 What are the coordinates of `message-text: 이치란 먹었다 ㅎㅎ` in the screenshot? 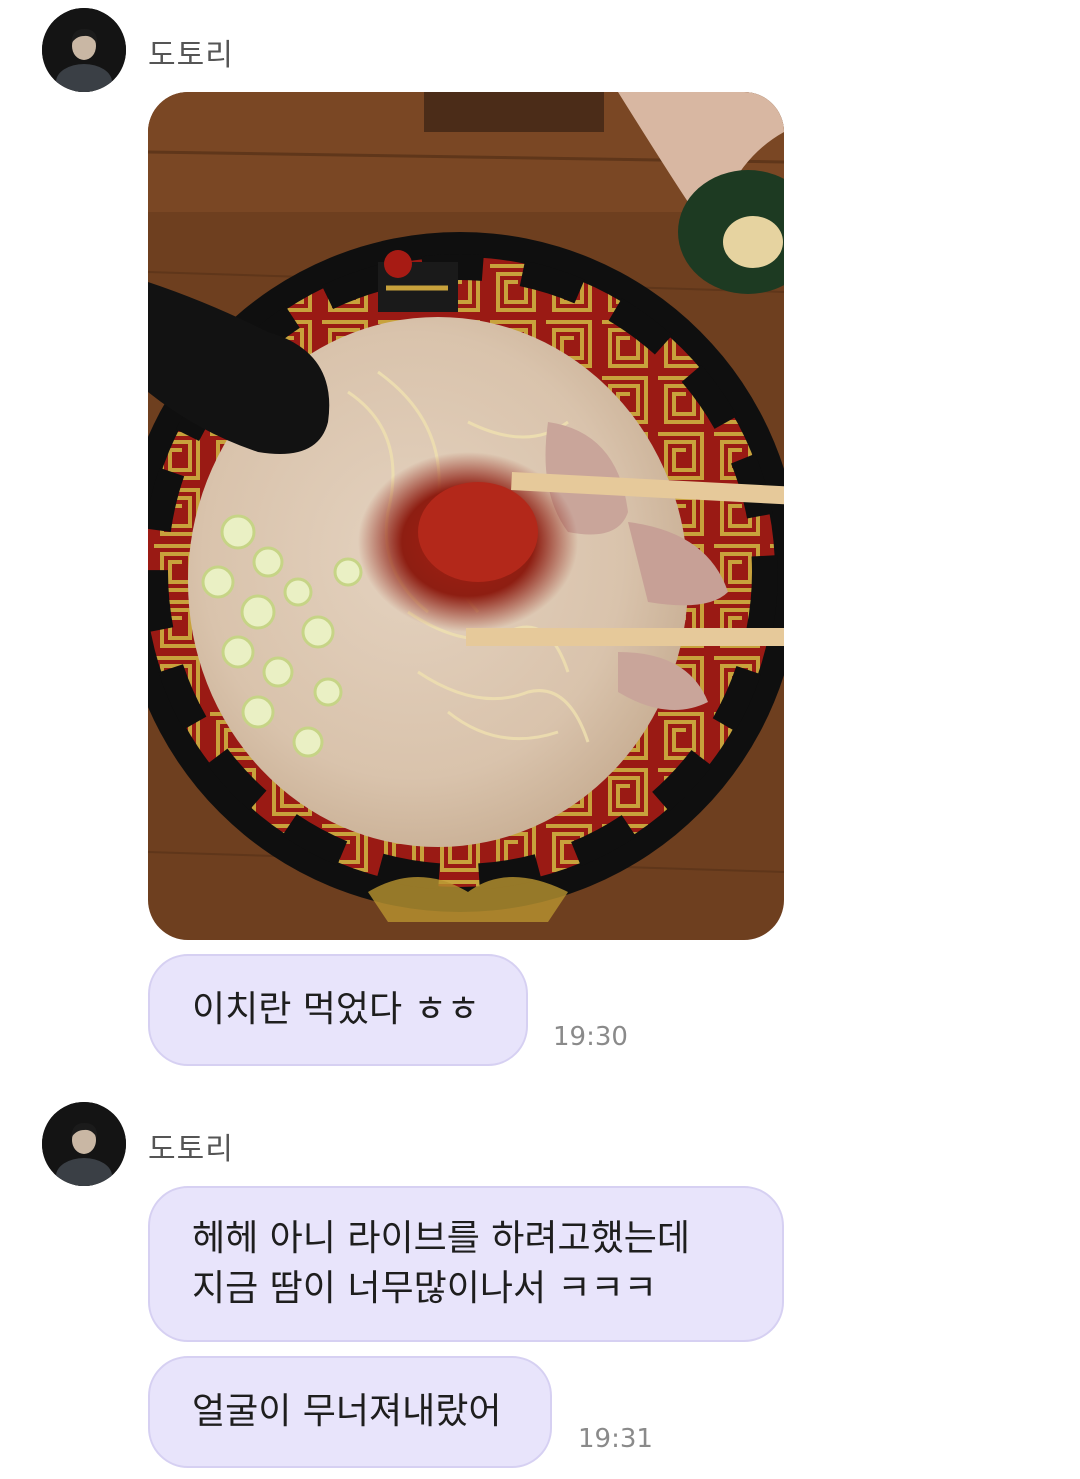 It's located at (336, 1009).